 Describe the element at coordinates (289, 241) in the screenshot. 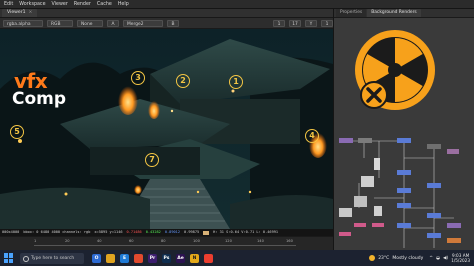

I see `tick-label: 160` at that location.